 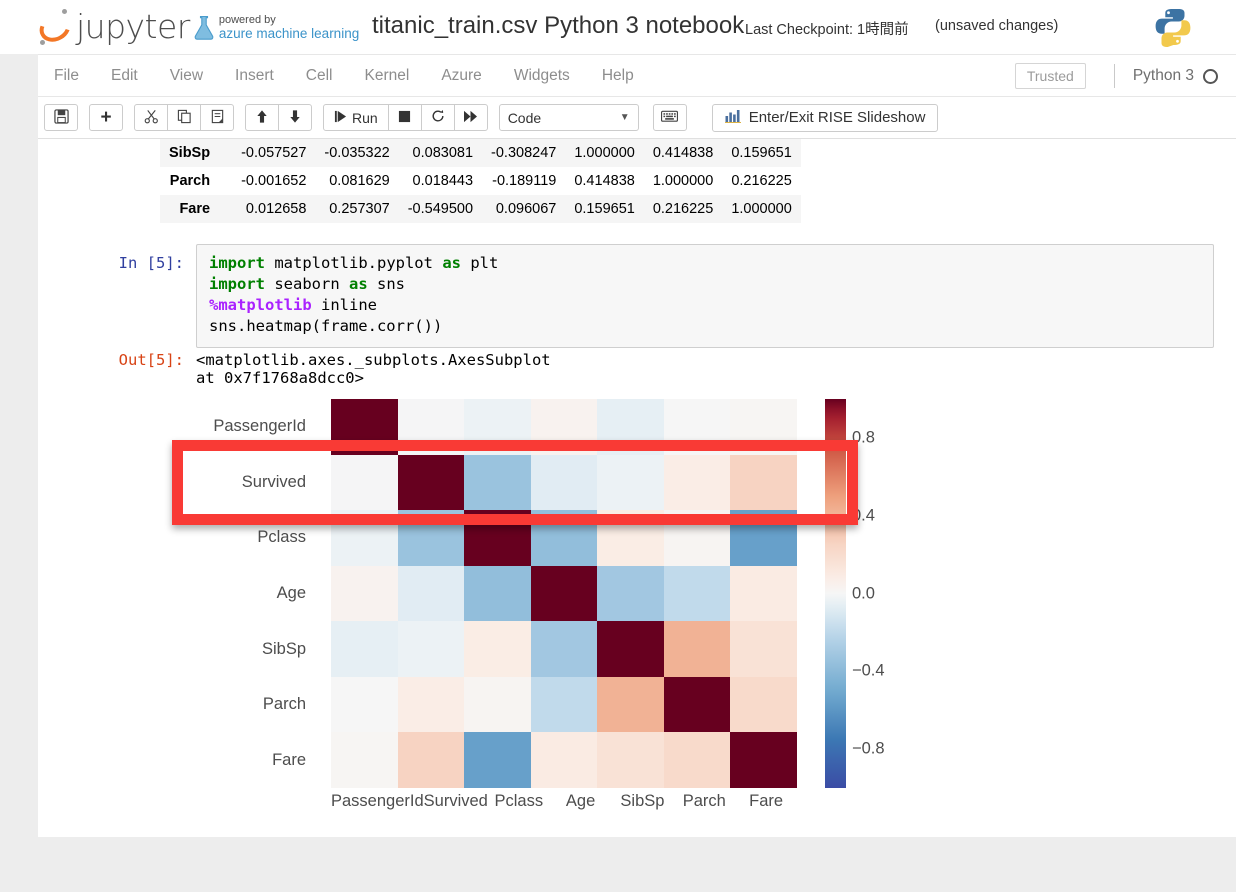 I want to click on heatmap-y-tick-label: Age, so click(x=291, y=593).